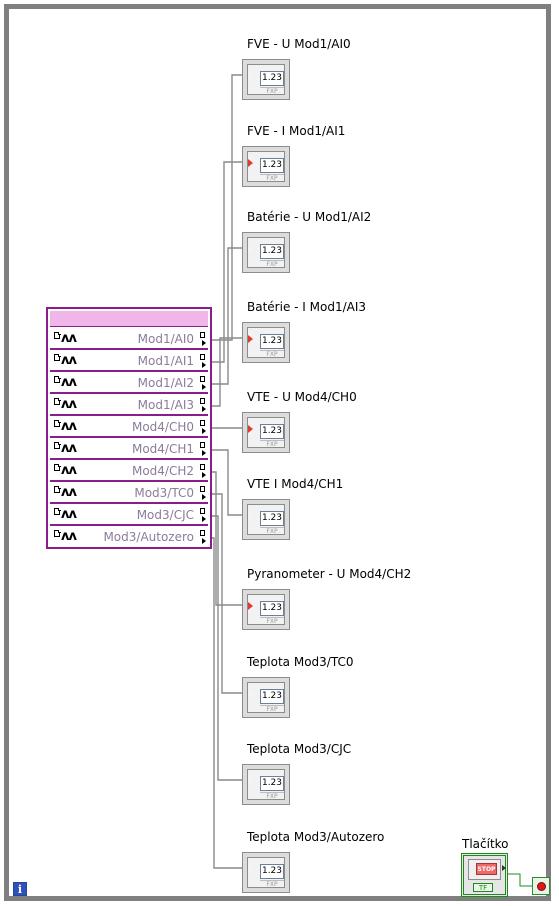 The image size is (559, 906). What do you see at coordinates (165, 515) in the screenshot?
I see `channel-name: Mod3/CJC` at bounding box center [165, 515].